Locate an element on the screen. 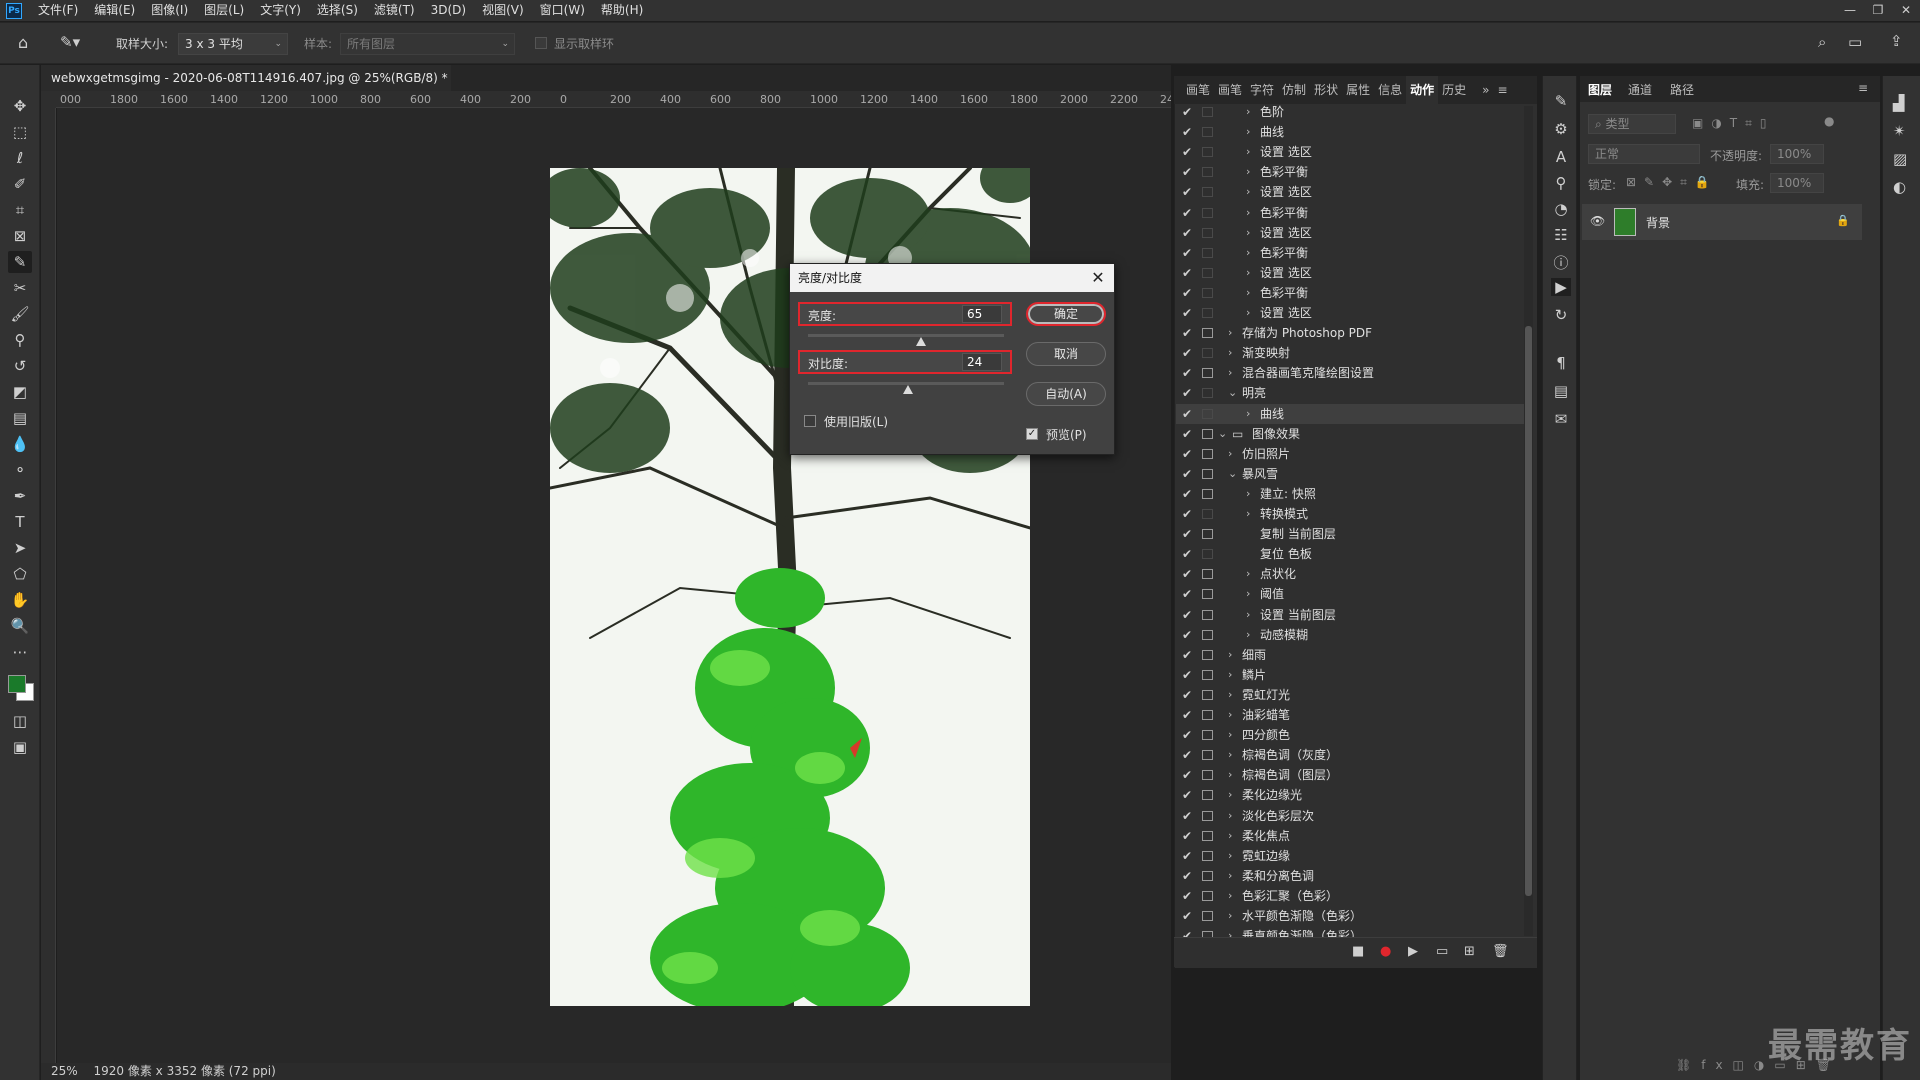  eye-icon: 👁 is located at coordinates (1597, 221).